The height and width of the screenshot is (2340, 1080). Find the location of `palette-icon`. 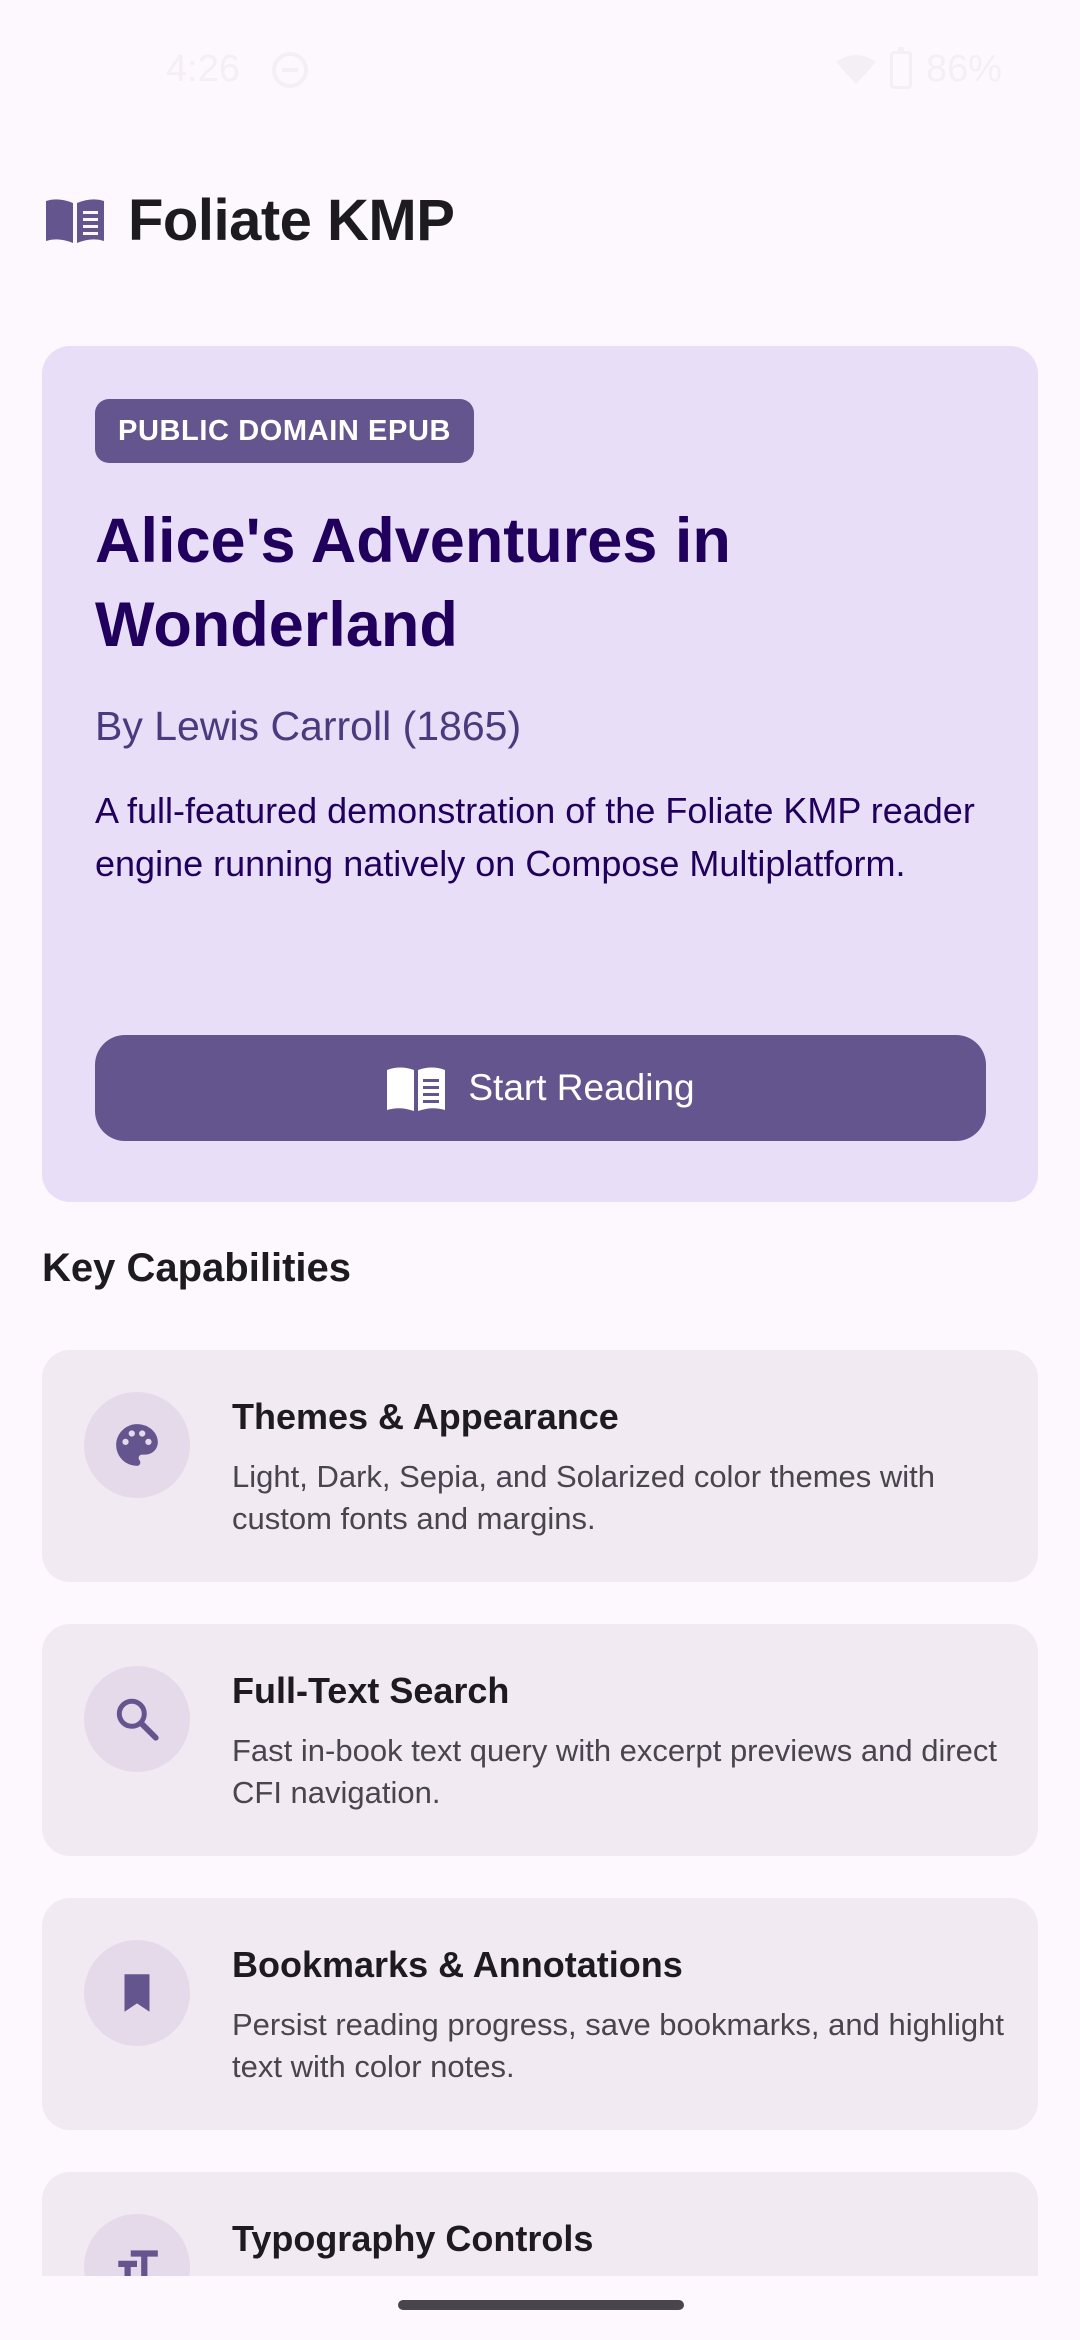

palette-icon is located at coordinates (137, 1445).